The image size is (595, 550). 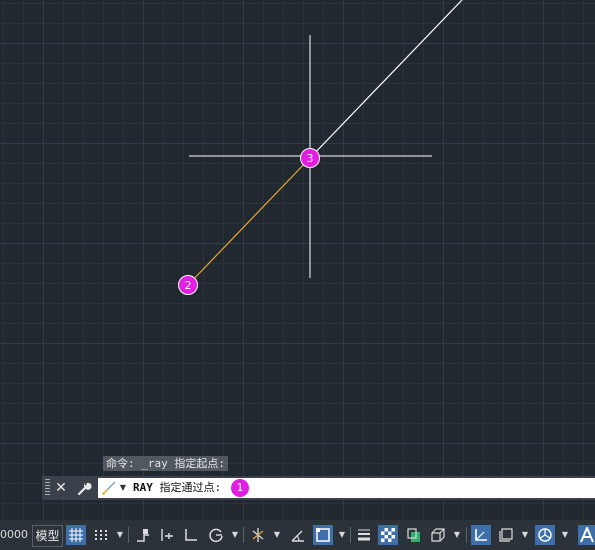 I want to click on 3d-object-snap-button, so click(x=438, y=535).